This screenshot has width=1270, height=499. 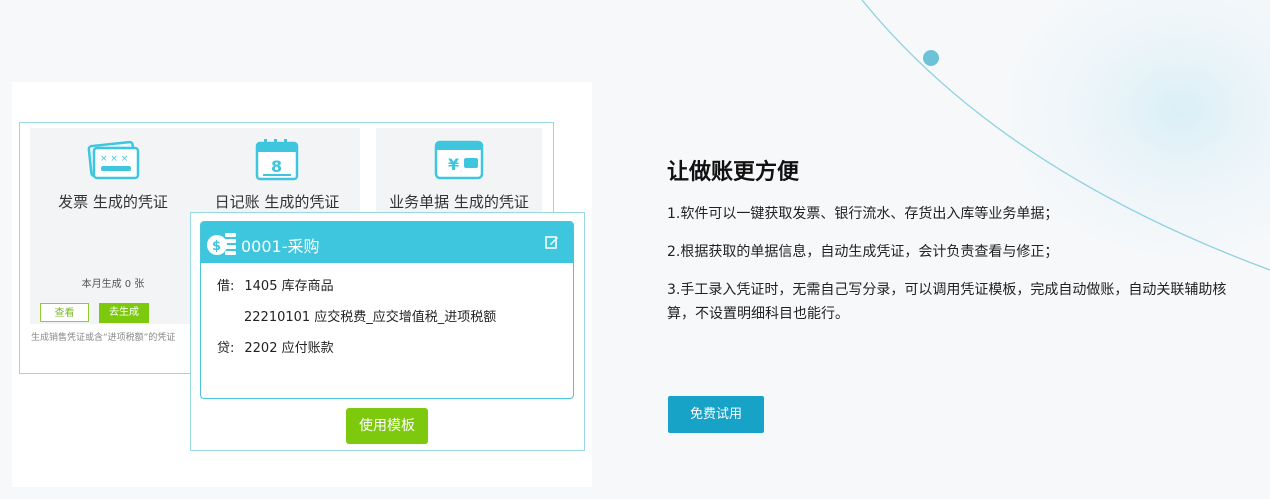 What do you see at coordinates (276, 166) in the screenshot?
I see `svg-text: 8` at bounding box center [276, 166].